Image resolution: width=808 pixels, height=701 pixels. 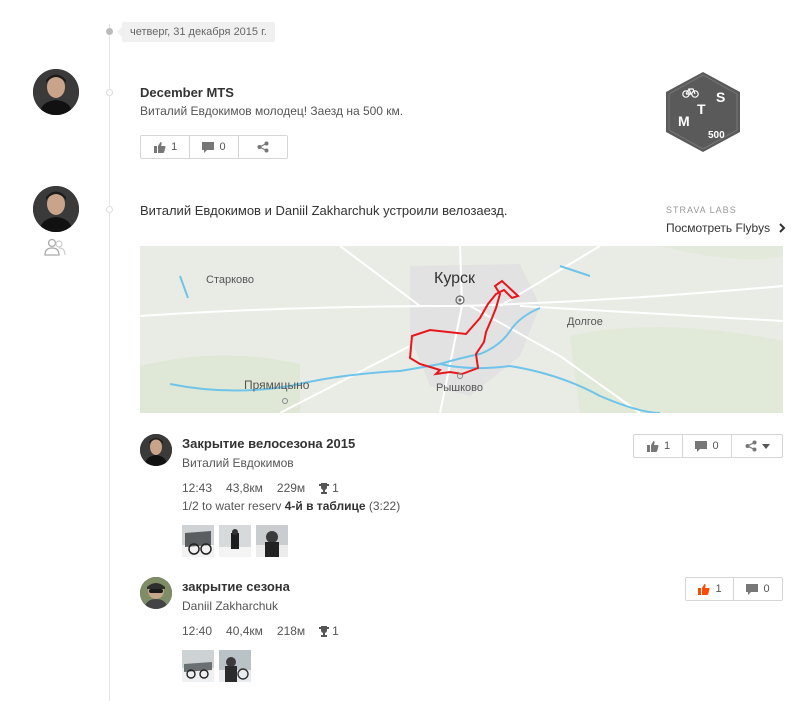 What do you see at coordinates (757, 446) in the screenshot?
I see `share-dropdown-button` at bounding box center [757, 446].